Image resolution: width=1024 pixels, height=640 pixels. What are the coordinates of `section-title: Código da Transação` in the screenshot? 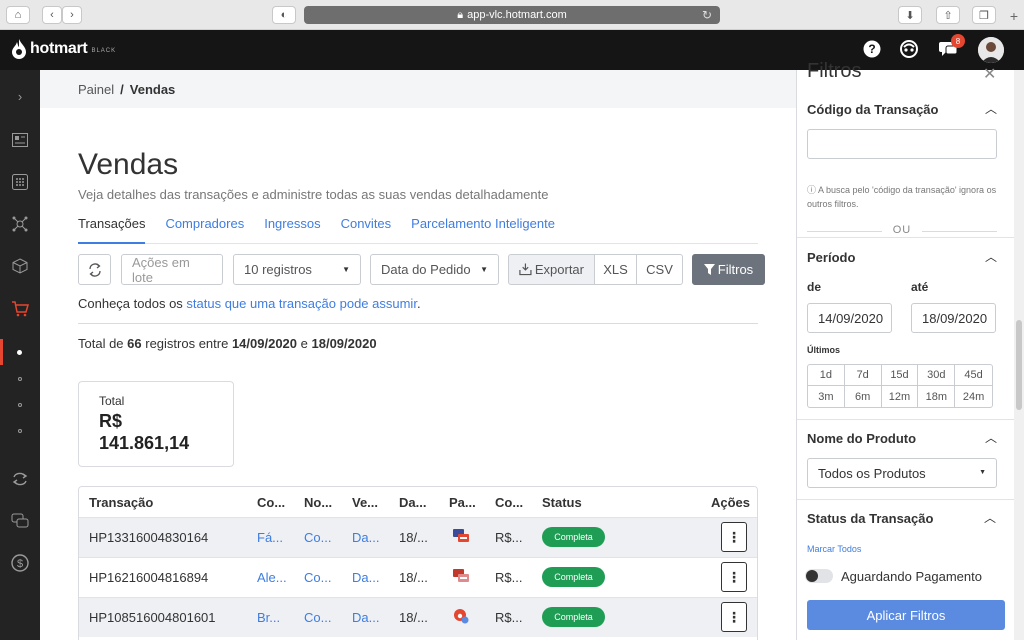 It's located at (873, 109).